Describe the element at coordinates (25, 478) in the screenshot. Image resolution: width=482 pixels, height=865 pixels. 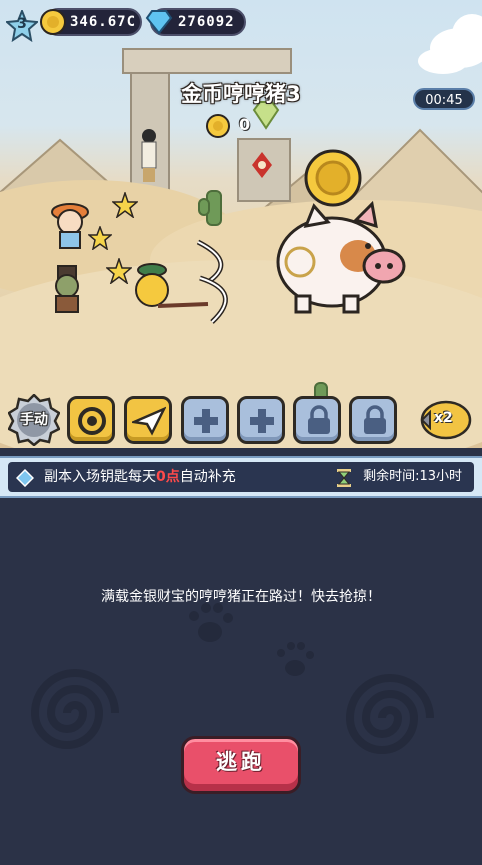
I see `diamond-marker-icon` at that location.